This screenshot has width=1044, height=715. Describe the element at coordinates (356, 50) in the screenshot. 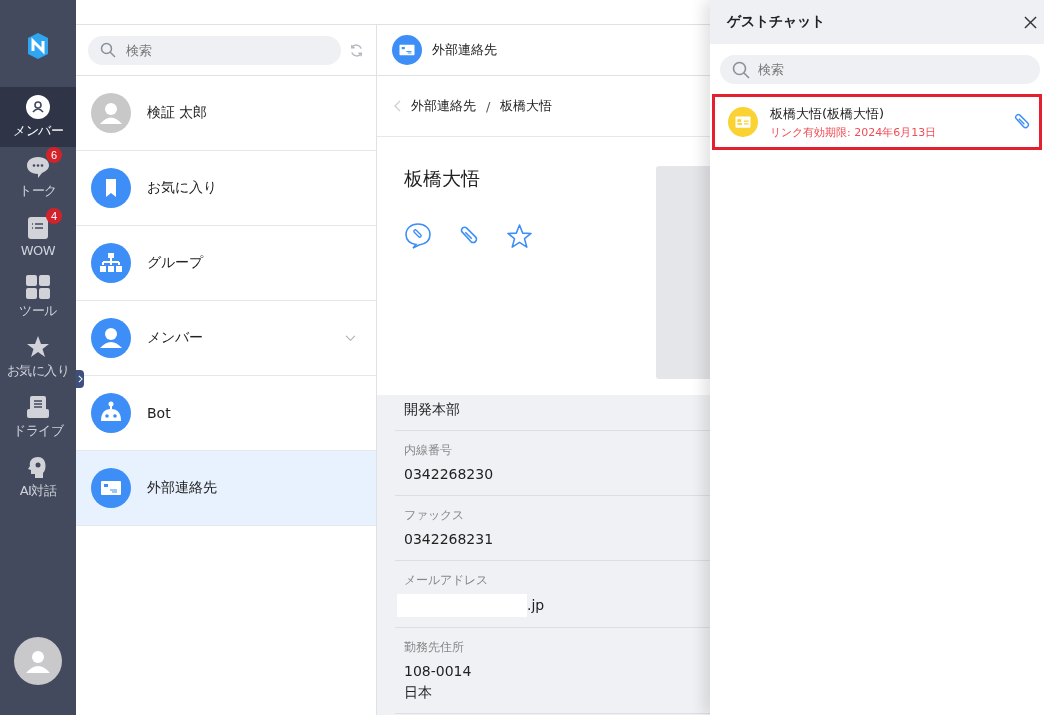

I see `refresh-icon` at that location.